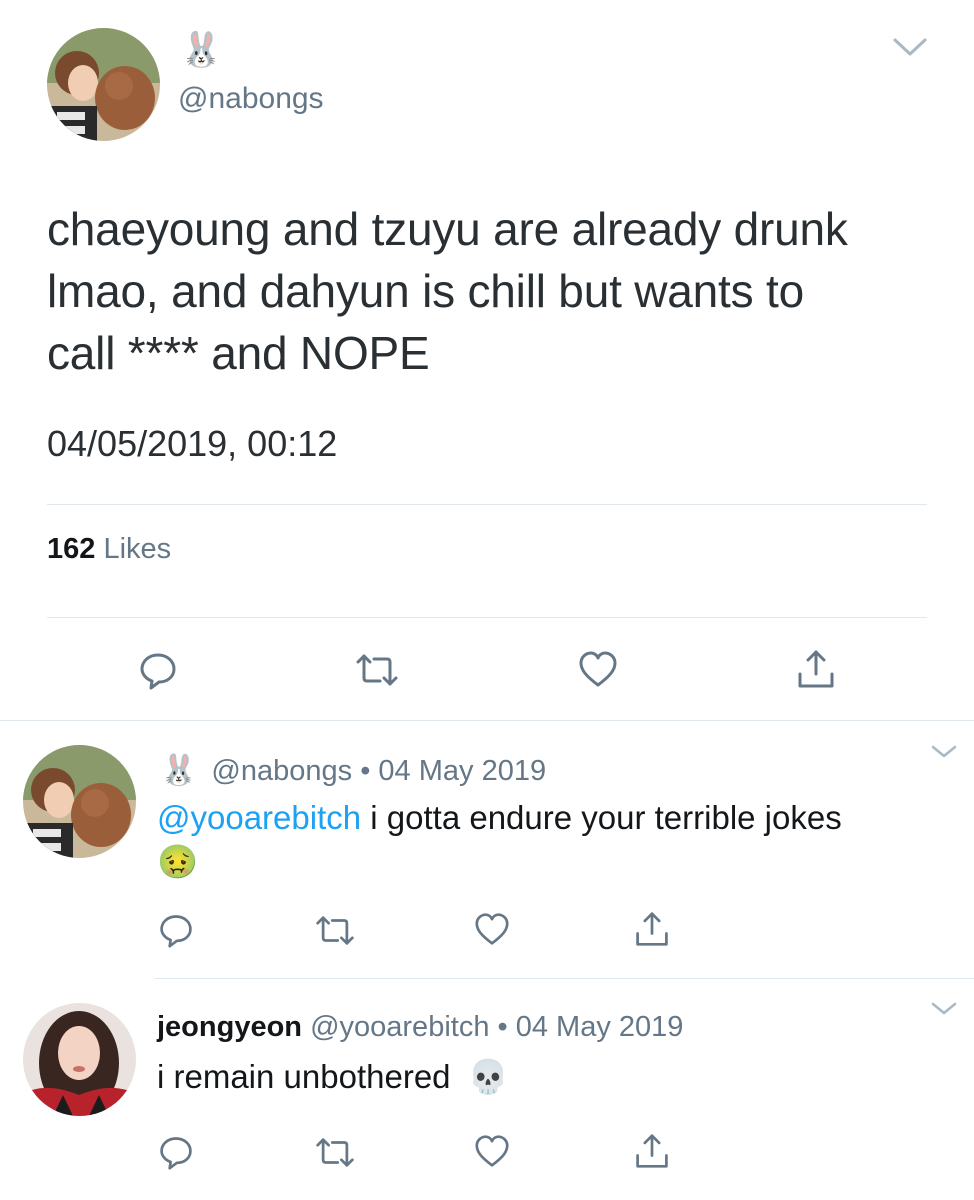 The image size is (974, 1200). Describe the element at coordinates (399, 1027) in the screenshot. I see `author-handle: @yooarebitch` at that location.